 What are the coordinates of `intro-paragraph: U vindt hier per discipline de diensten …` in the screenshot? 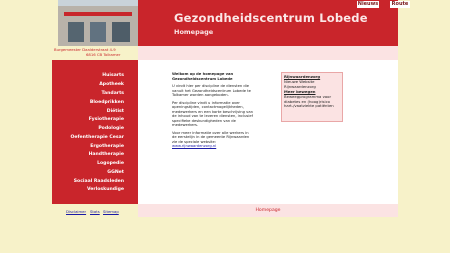 It's located at (211, 90).